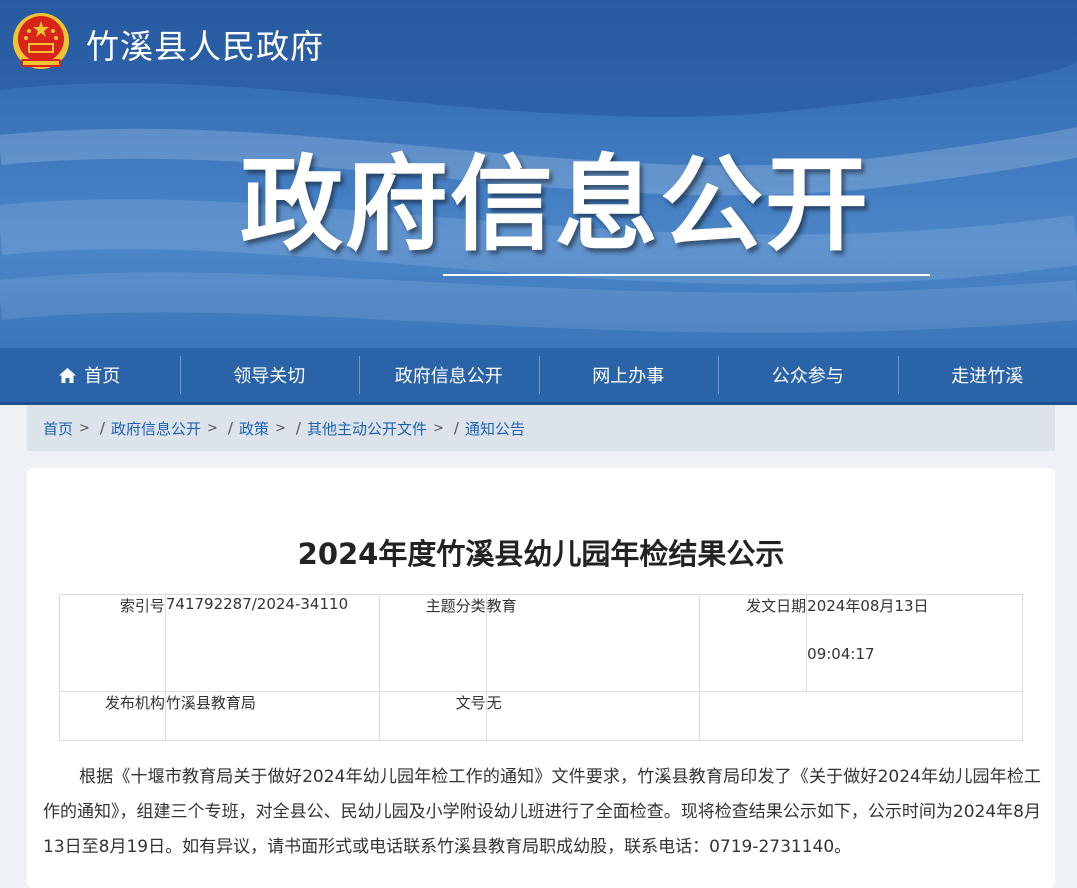 Image resolution: width=1077 pixels, height=888 pixels. I want to click on time-value: 09:04:17, so click(914, 654).